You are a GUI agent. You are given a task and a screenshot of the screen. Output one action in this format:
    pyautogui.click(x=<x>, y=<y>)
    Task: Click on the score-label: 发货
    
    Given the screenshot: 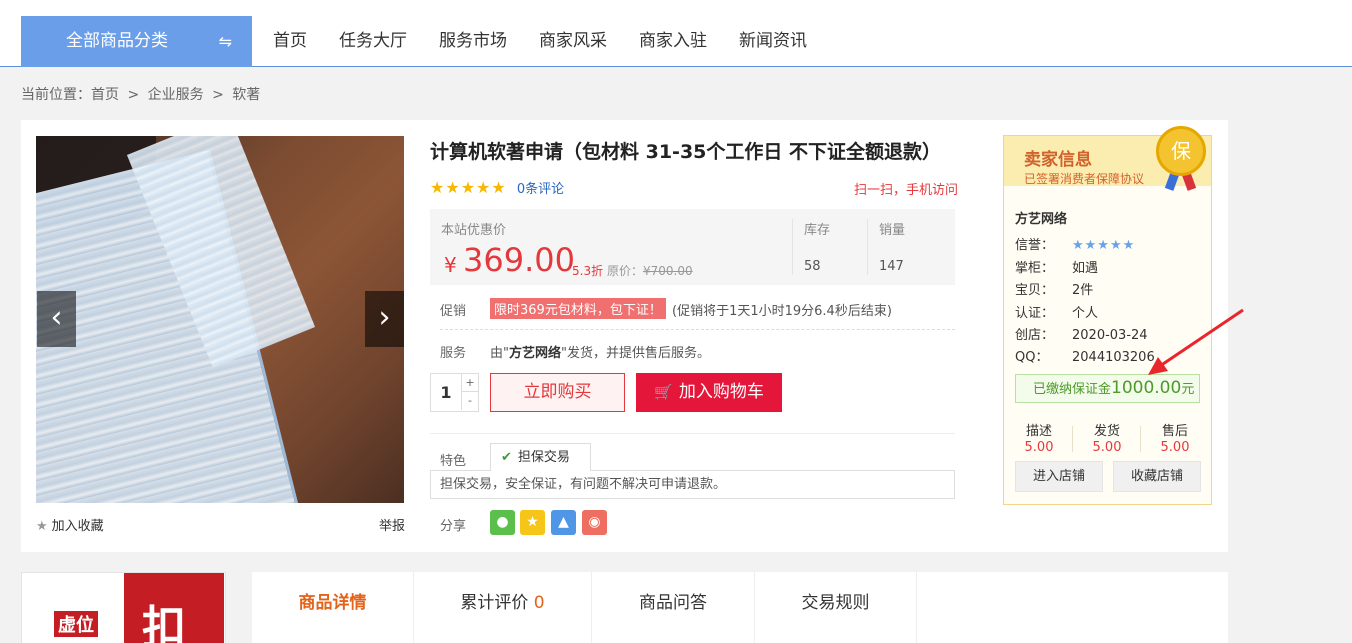 What is the action you would take?
    pyautogui.click(x=1106, y=431)
    